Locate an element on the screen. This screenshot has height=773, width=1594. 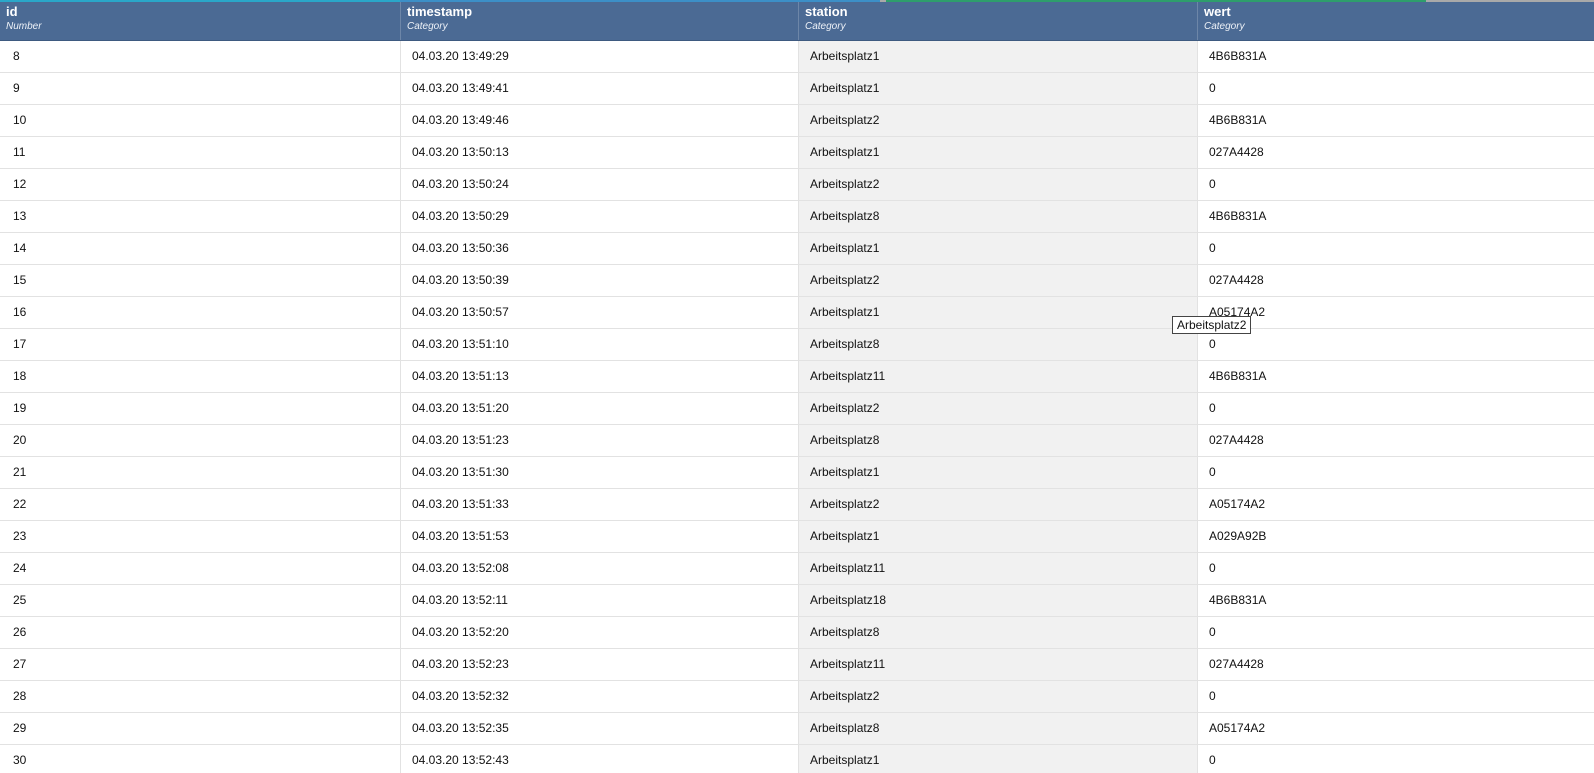
table-cell-timestamp: 04.03.20 13:50:13 is located at coordinates (600, 152).